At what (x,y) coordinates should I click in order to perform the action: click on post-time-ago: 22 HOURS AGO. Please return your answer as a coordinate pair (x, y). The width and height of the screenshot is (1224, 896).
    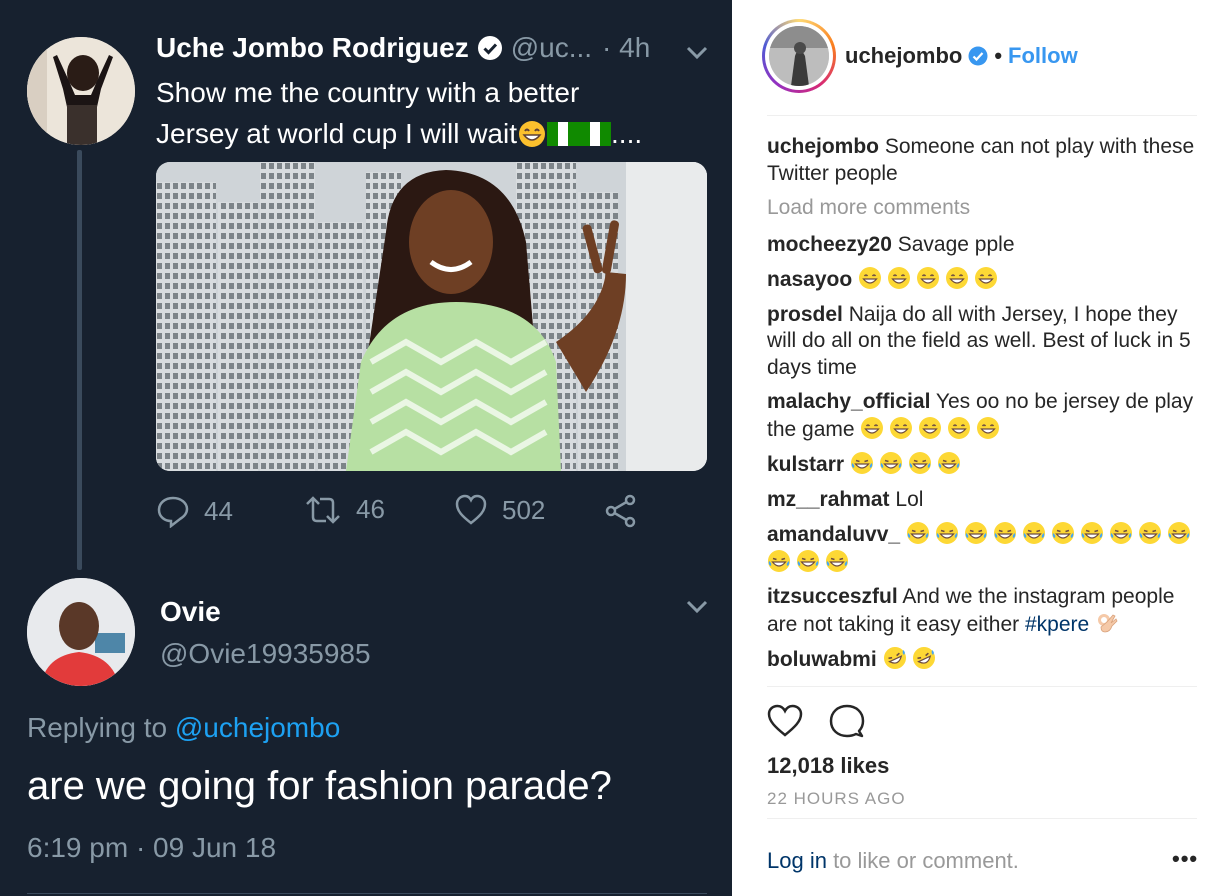
    Looking at the image, I should click on (836, 798).